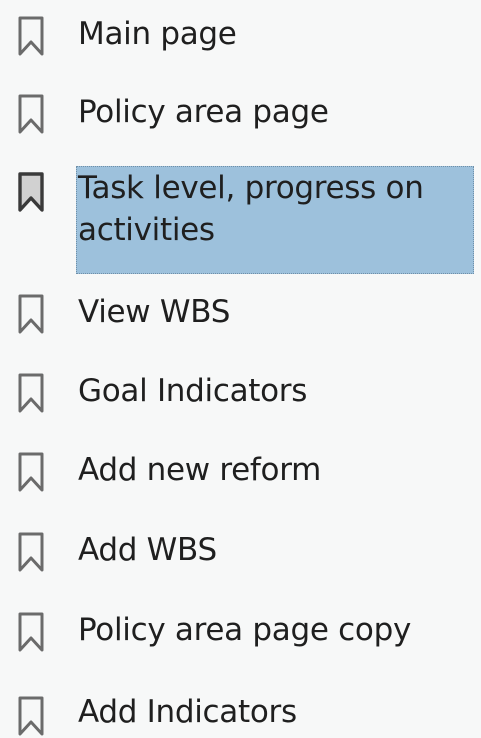 The width and height of the screenshot is (481, 738). What do you see at coordinates (187, 712) in the screenshot?
I see `bookmark-label: Add Indicators` at bounding box center [187, 712].